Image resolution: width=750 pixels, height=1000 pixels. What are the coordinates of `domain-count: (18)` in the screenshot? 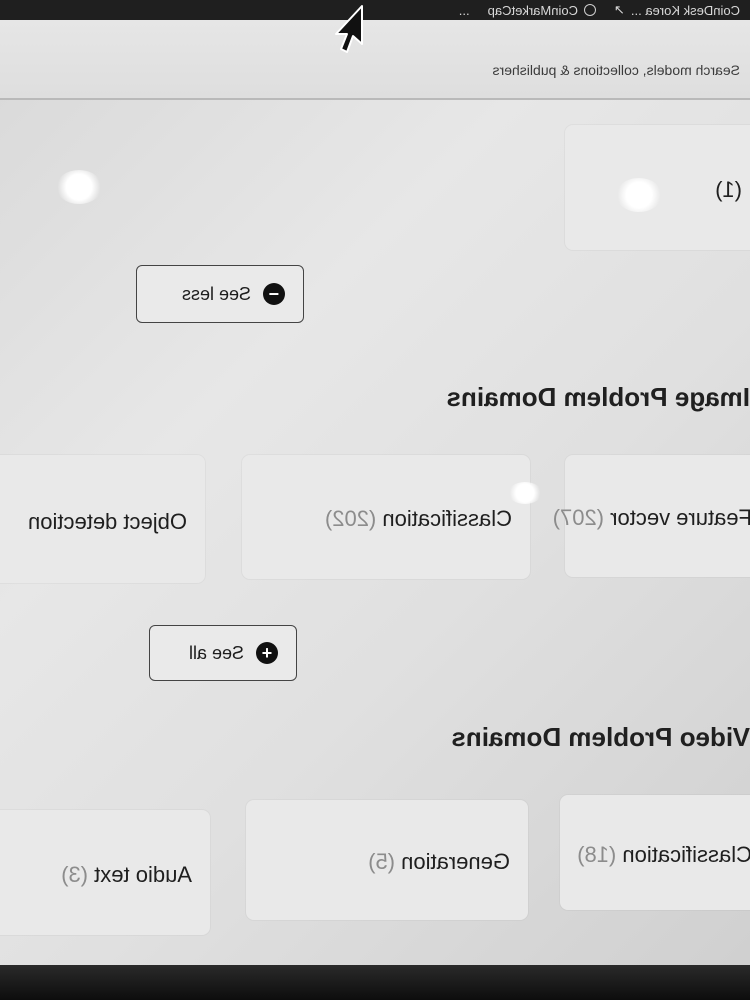 It's located at (597, 854).